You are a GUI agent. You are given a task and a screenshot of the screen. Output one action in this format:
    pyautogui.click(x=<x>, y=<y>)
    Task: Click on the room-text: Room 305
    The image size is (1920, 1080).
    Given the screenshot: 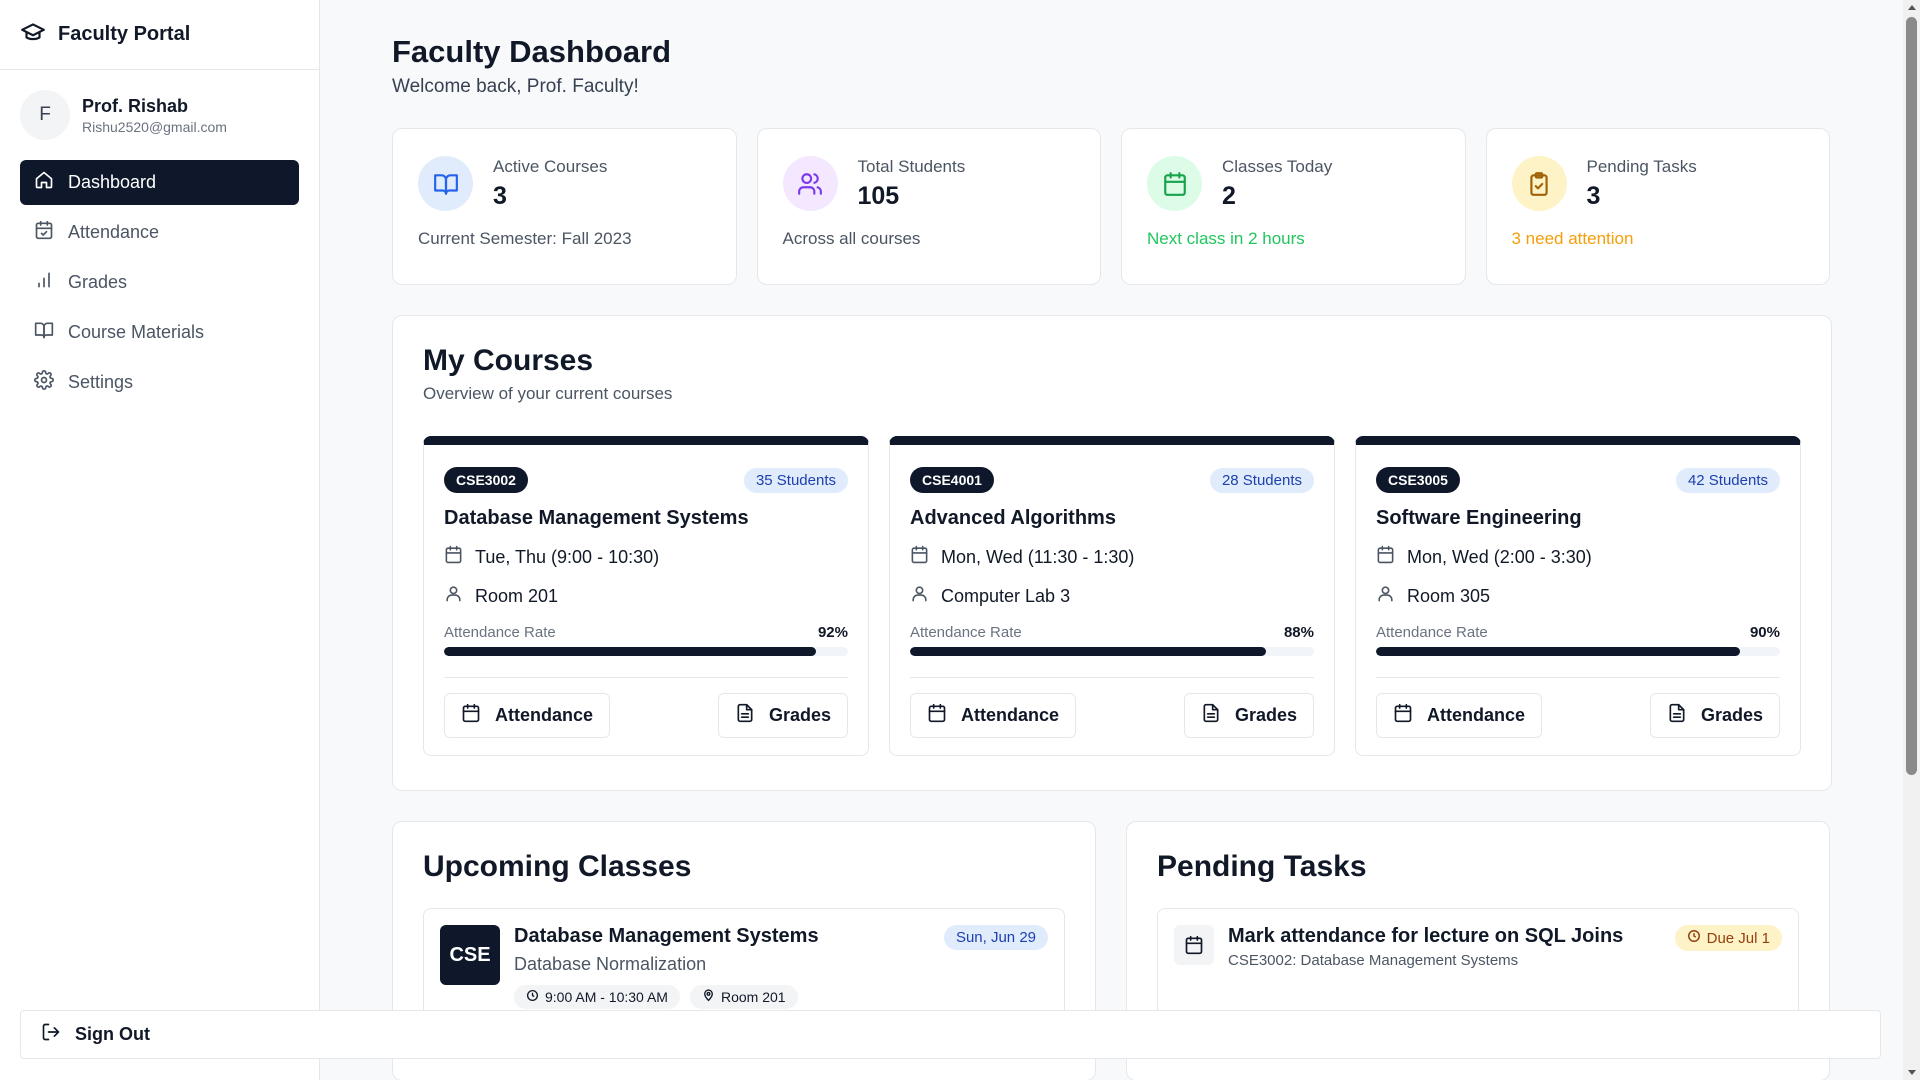 What is the action you would take?
    pyautogui.click(x=1449, y=595)
    